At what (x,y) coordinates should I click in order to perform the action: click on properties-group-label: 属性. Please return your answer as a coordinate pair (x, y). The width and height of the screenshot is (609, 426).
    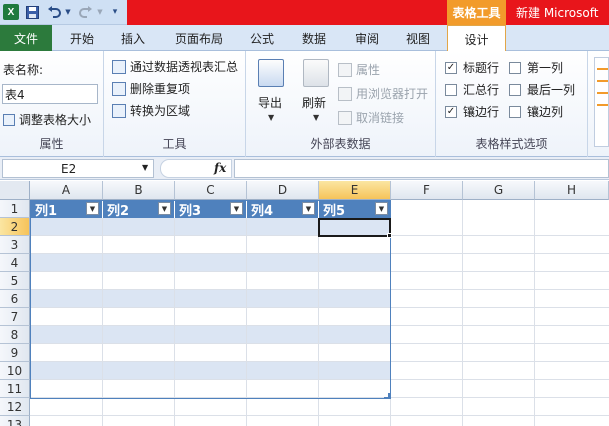
    Looking at the image, I should click on (51, 144).